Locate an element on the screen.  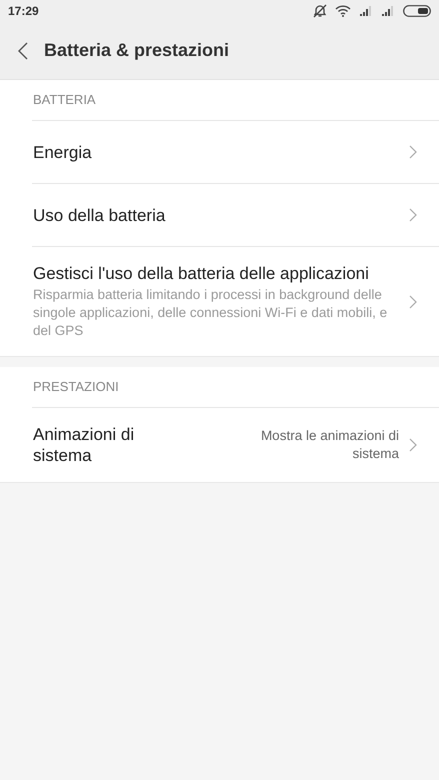
item-title: Gestisci l'uso della batteria delle applicazioni is located at coordinates (201, 273).